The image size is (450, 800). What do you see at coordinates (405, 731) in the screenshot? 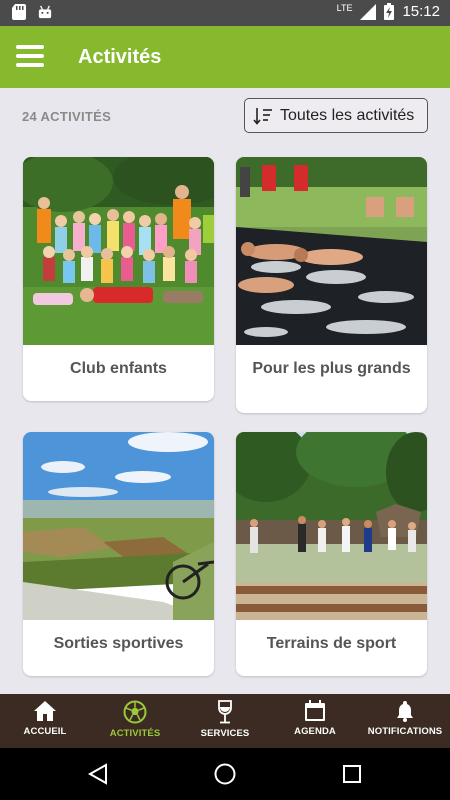
I see `tab-label: NOTIFICATIONS` at bounding box center [405, 731].